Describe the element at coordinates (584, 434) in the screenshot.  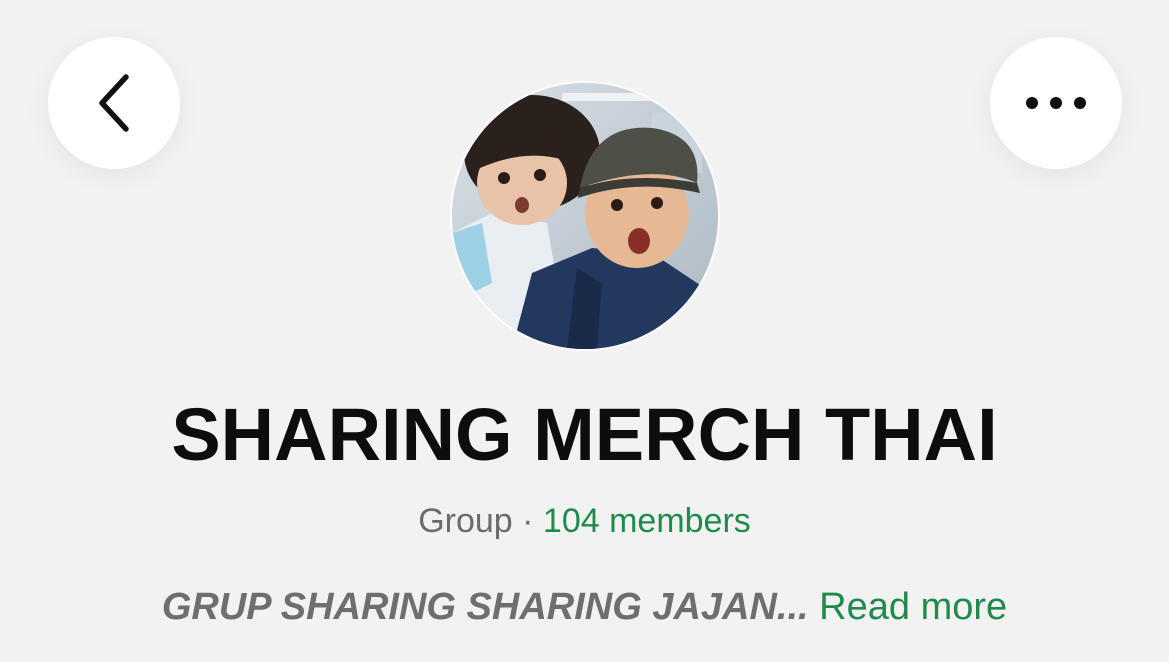
I see `group-name: SHARING MERCH THAI` at that location.